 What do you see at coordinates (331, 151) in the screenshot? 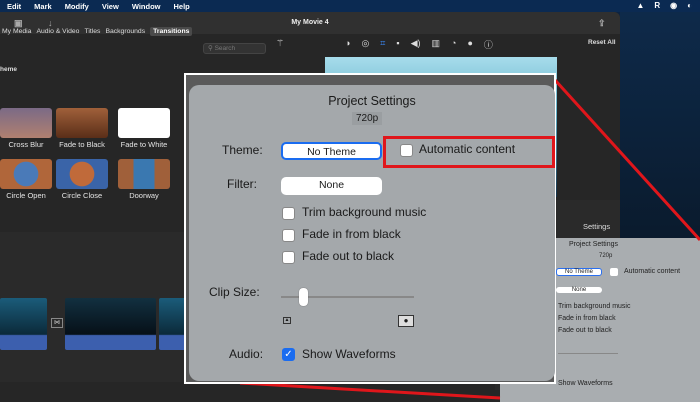
I see `theme-button: No Theme` at bounding box center [331, 151].